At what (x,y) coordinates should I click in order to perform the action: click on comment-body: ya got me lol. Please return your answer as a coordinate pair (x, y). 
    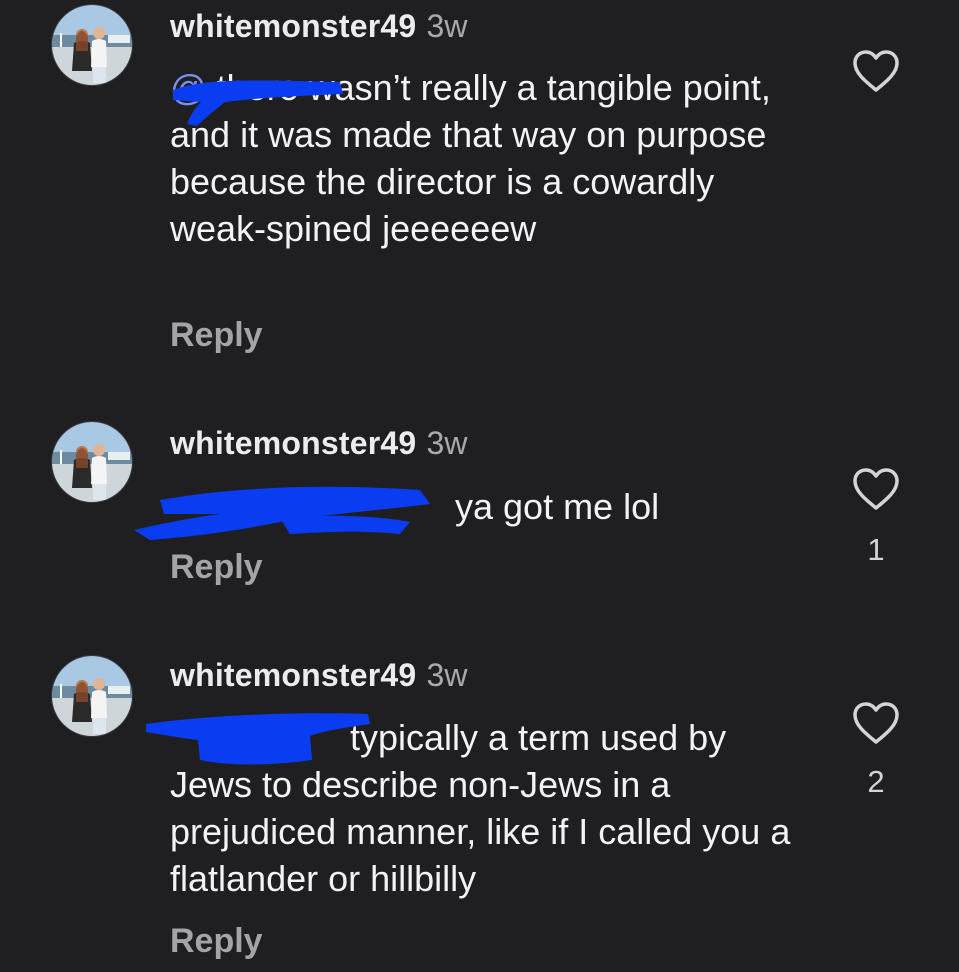
    Looking at the image, I should click on (557, 506).